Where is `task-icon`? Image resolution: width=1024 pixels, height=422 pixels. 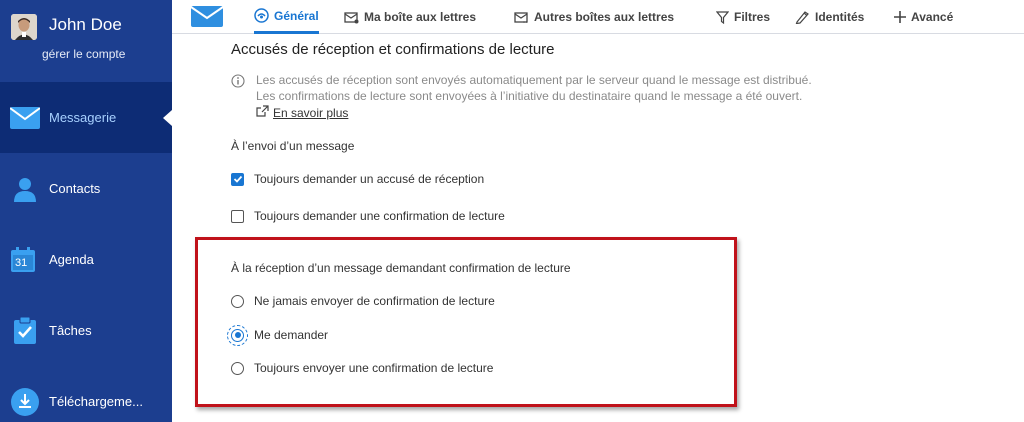
task-icon is located at coordinates (25, 330).